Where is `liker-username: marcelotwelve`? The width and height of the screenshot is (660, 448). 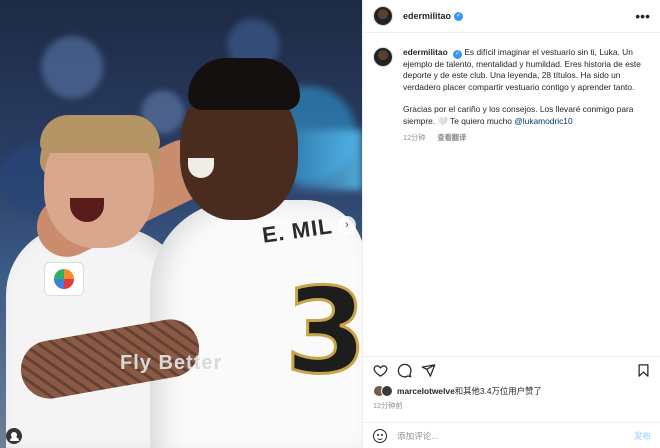 liker-username: marcelotwelve is located at coordinates (426, 391).